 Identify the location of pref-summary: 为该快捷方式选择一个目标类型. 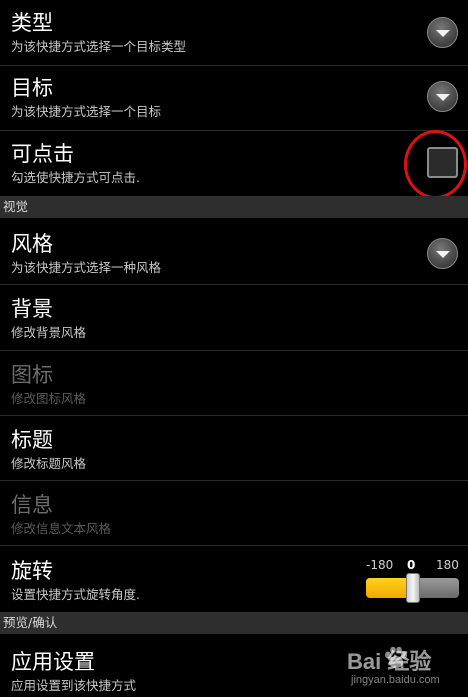
(99, 46).